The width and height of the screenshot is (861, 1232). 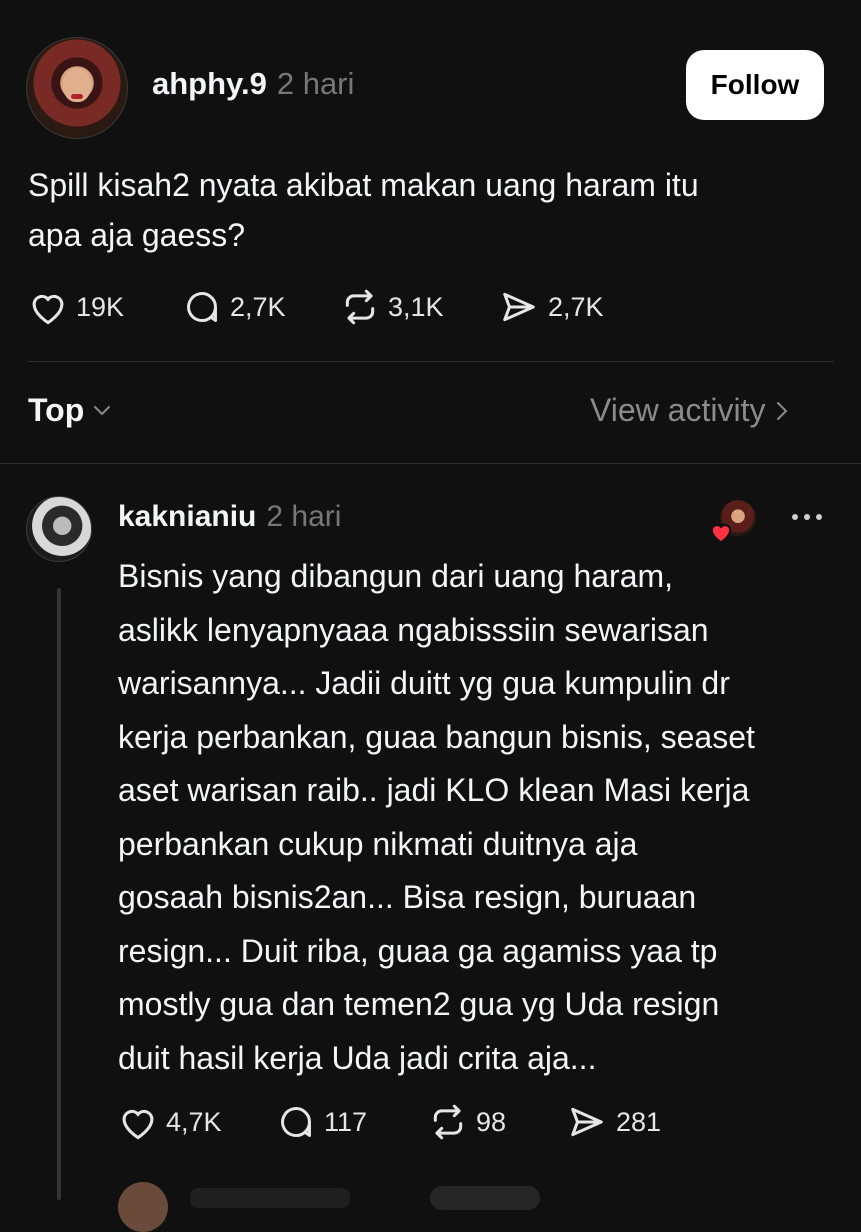 I want to click on post-like-button: 19K, so click(x=76, y=307).